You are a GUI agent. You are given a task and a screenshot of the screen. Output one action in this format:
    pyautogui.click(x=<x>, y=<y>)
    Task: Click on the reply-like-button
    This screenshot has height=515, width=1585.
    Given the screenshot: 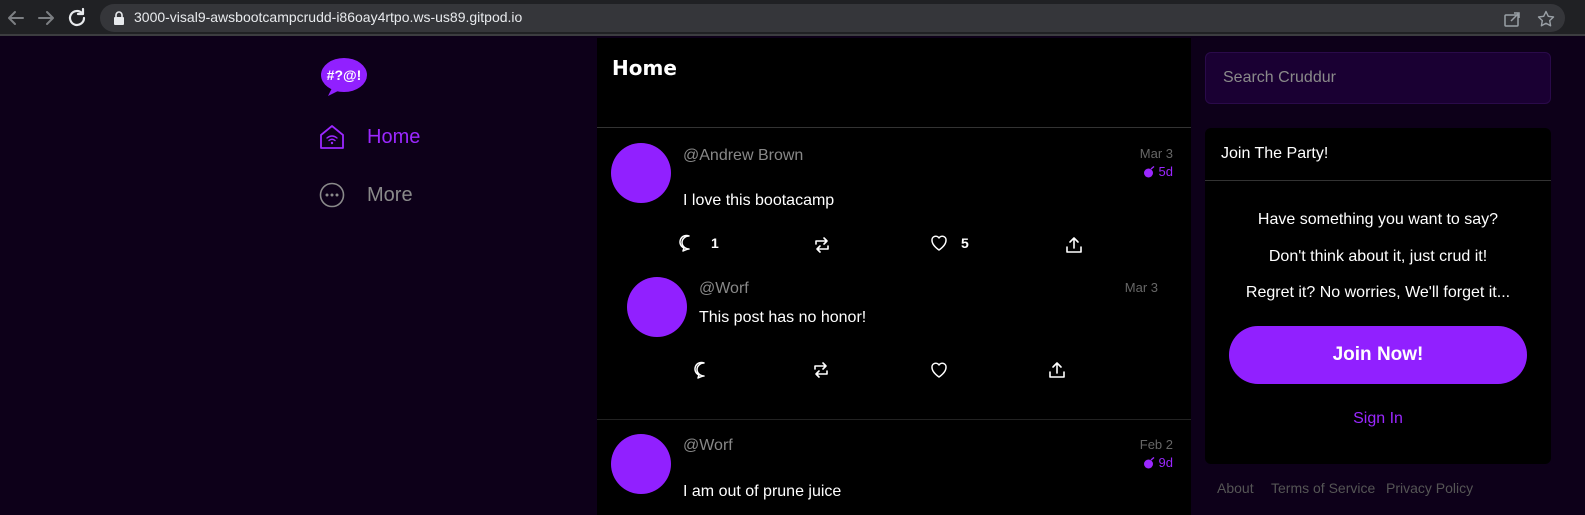 What is the action you would take?
    pyautogui.click(x=939, y=370)
    